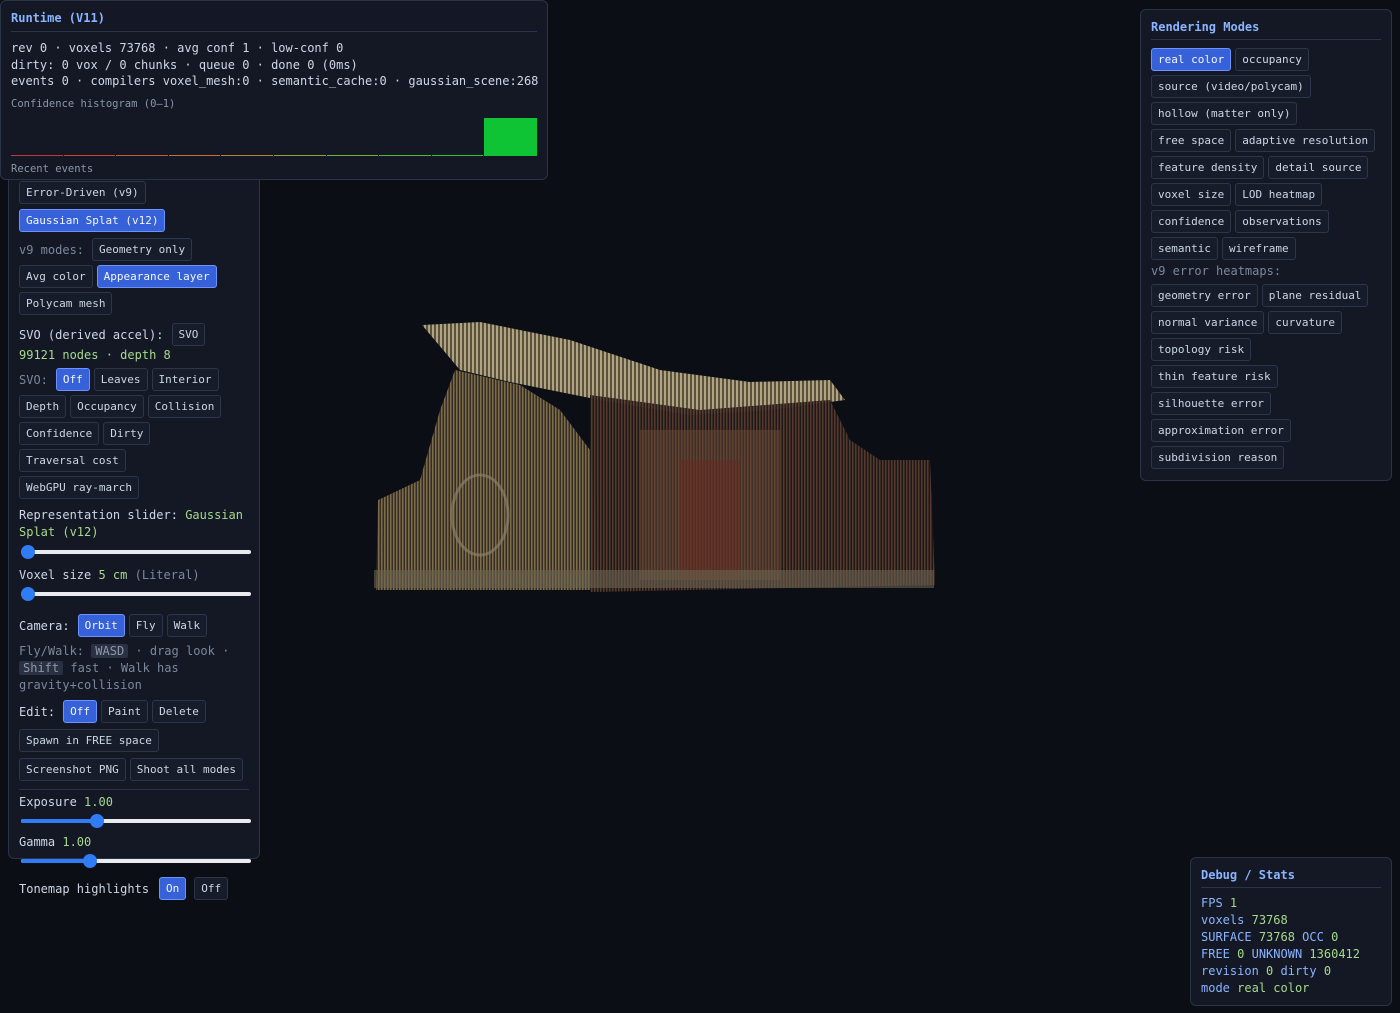  What do you see at coordinates (1279, 194) in the screenshot?
I see `render-mode-lod-heatmap-button: LOD heatmap` at bounding box center [1279, 194].